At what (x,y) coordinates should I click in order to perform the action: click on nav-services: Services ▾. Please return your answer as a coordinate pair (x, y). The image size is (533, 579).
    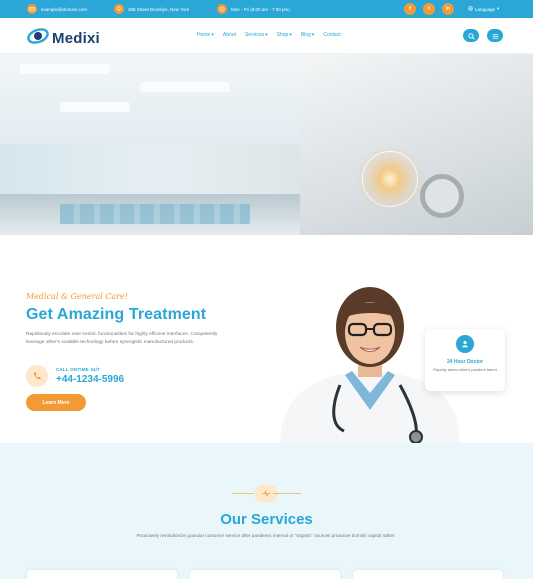
    Looking at the image, I should click on (256, 35).